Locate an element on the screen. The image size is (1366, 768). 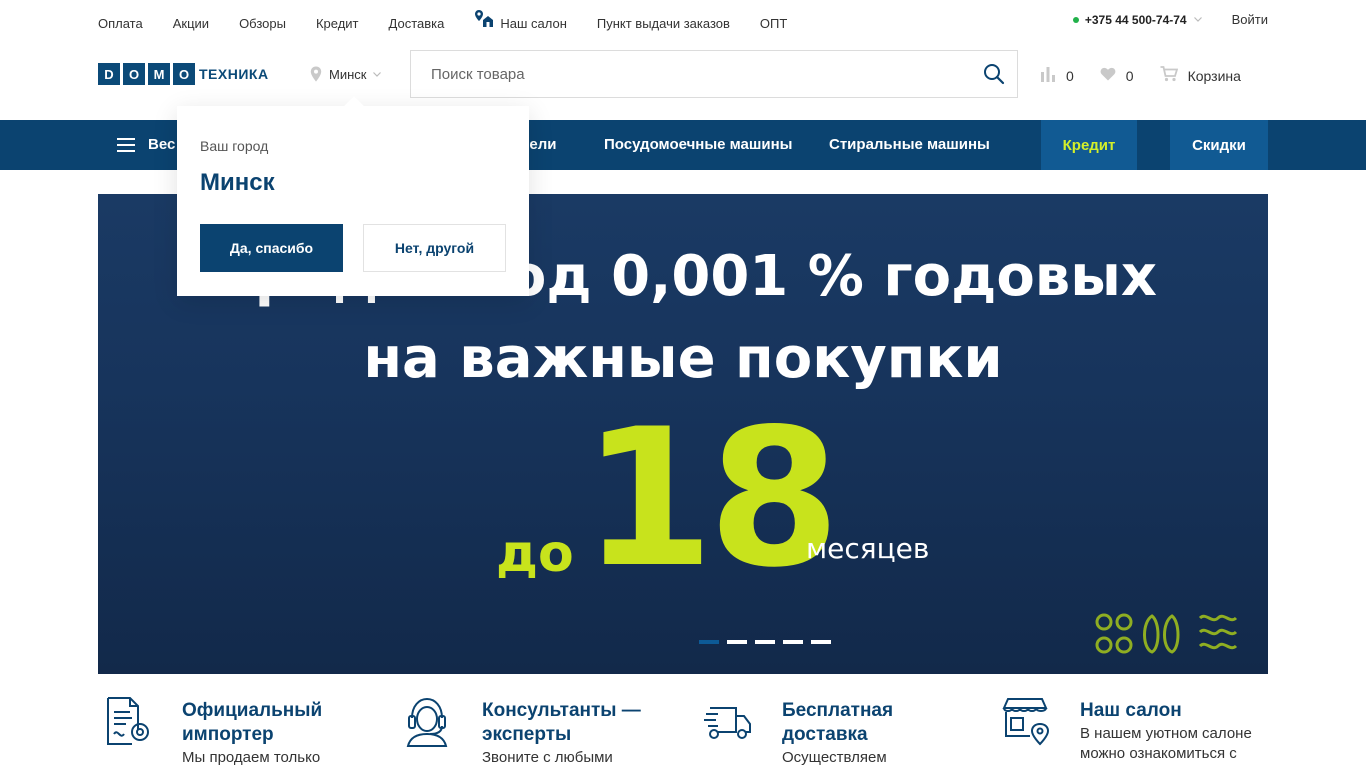
cart-label: Корзина is located at coordinates (1214, 75).